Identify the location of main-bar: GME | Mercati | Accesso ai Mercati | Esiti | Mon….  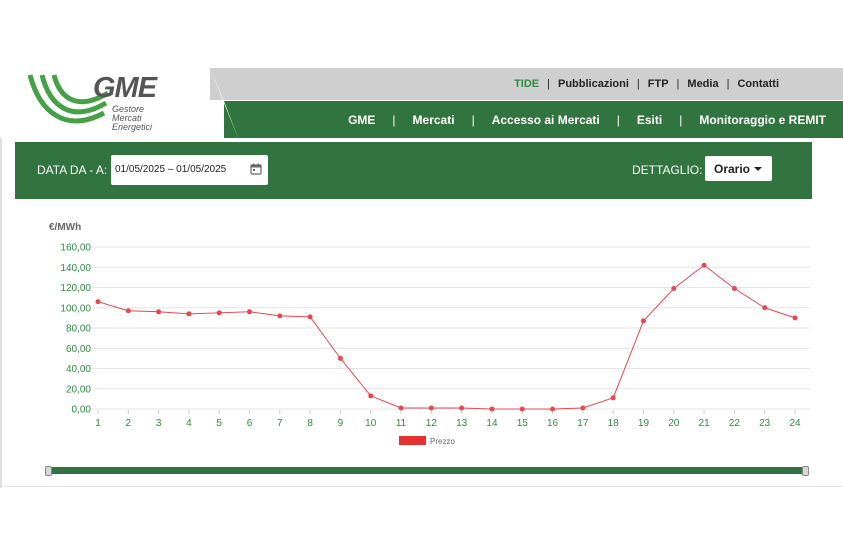
(533, 119).